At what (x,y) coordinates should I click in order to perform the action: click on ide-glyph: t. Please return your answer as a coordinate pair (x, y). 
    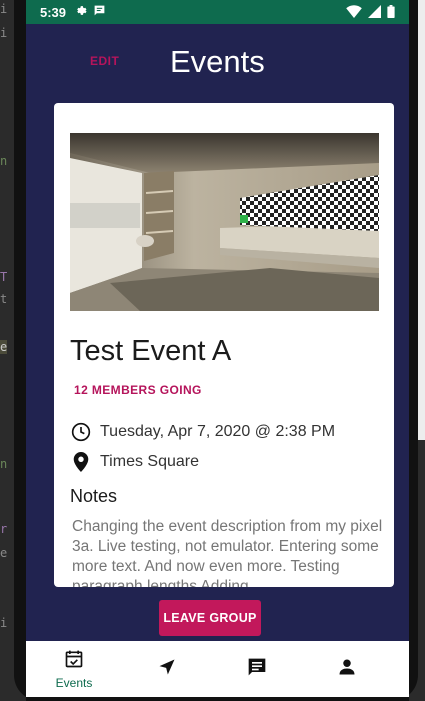
    Looking at the image, I should click on (4, 299).